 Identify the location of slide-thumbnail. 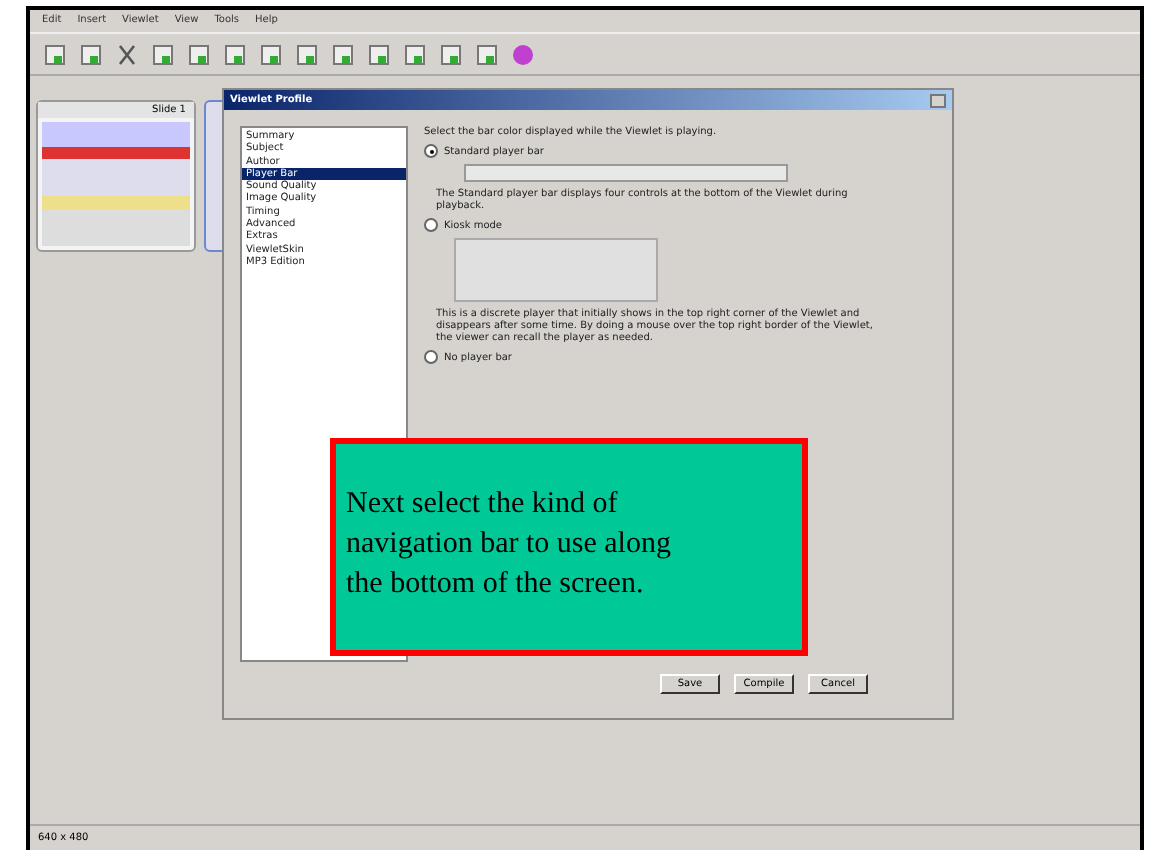
(116, 184).